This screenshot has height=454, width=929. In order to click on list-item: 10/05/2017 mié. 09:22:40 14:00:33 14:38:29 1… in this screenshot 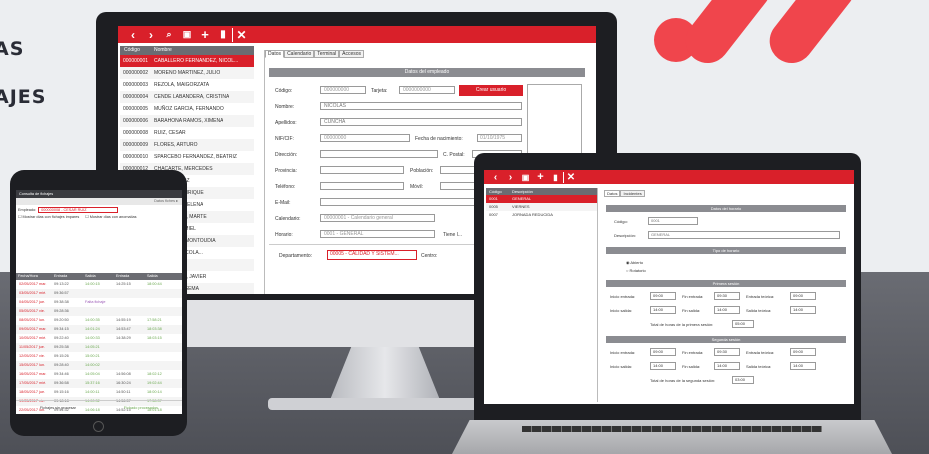, I will do `click(99, 338)`.